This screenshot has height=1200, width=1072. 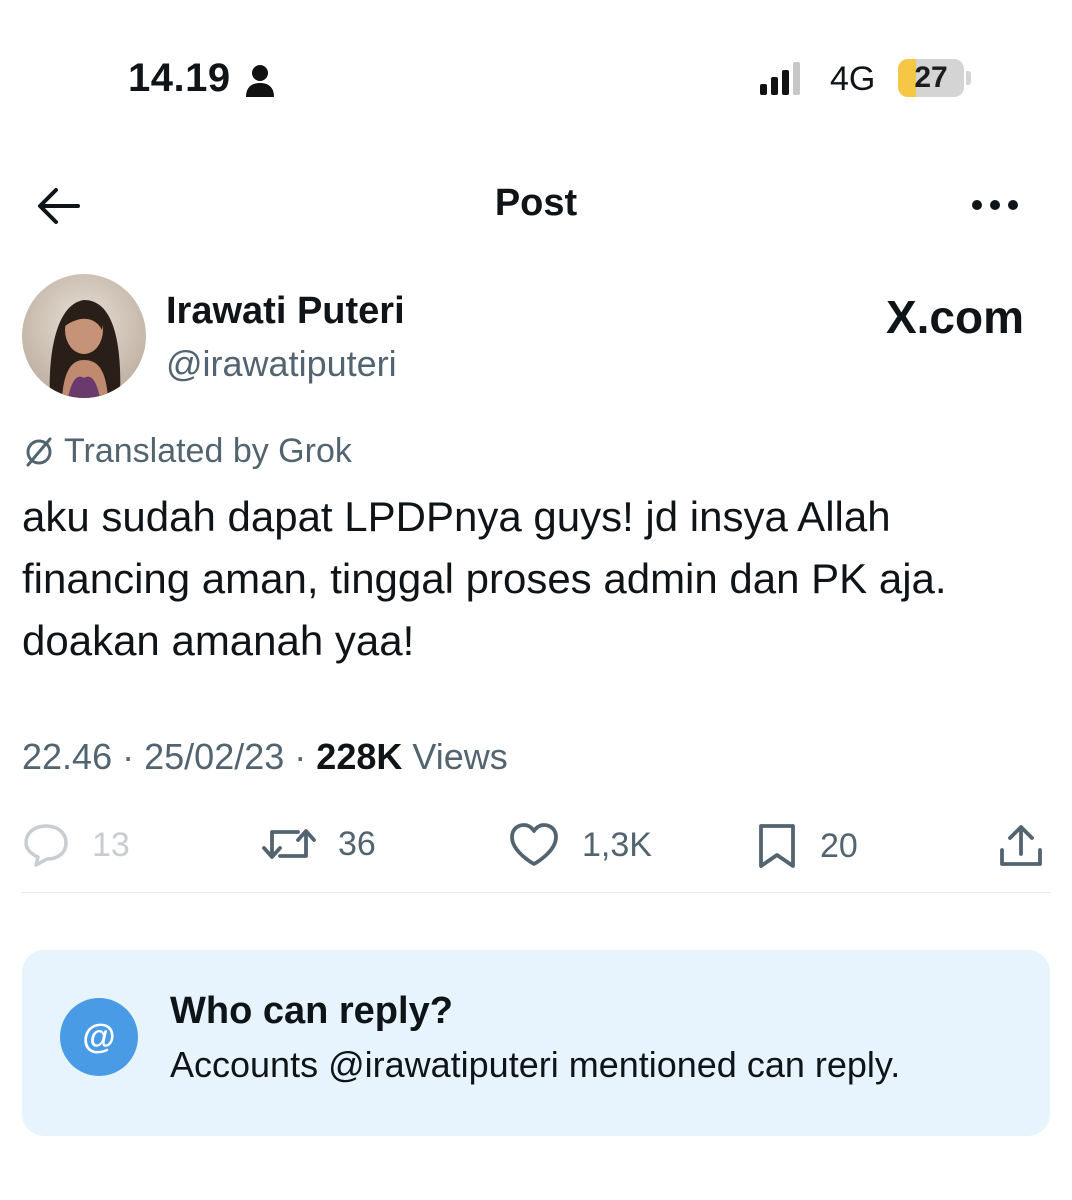 What do you see at coordinates (580, 845) in the screenshot?
I see `like-button: 1,3K` at bounding box center [580, 845].